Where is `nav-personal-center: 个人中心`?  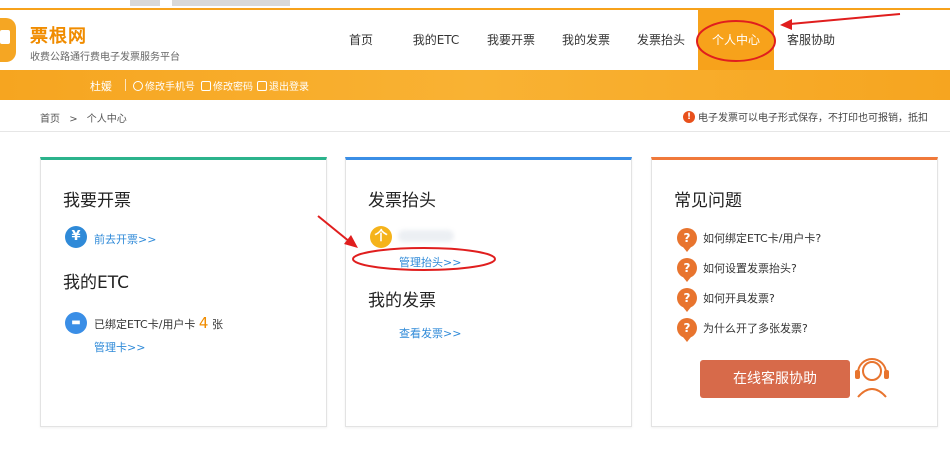 nav-personal-center: 个人中心 is located at coordinates (736, 40).